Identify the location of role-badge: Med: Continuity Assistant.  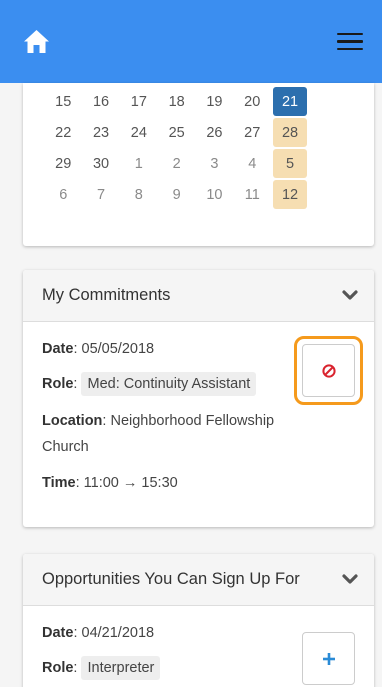
(169, 384).